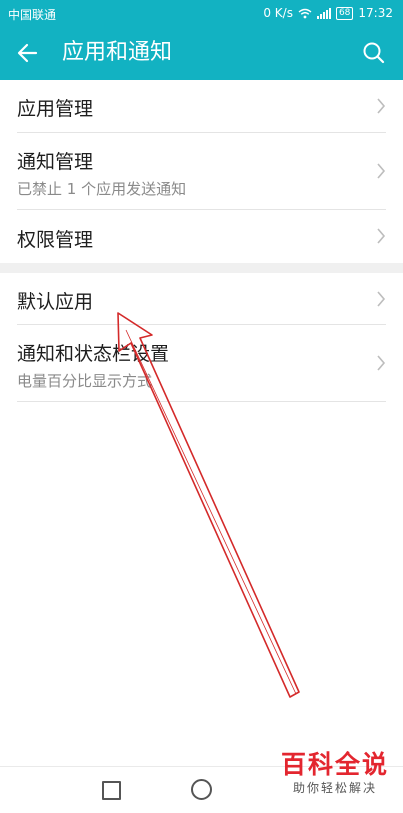  Describe the element at coordinates (375, 13) in the screenshot. I see `clock: 17:32` at that location.